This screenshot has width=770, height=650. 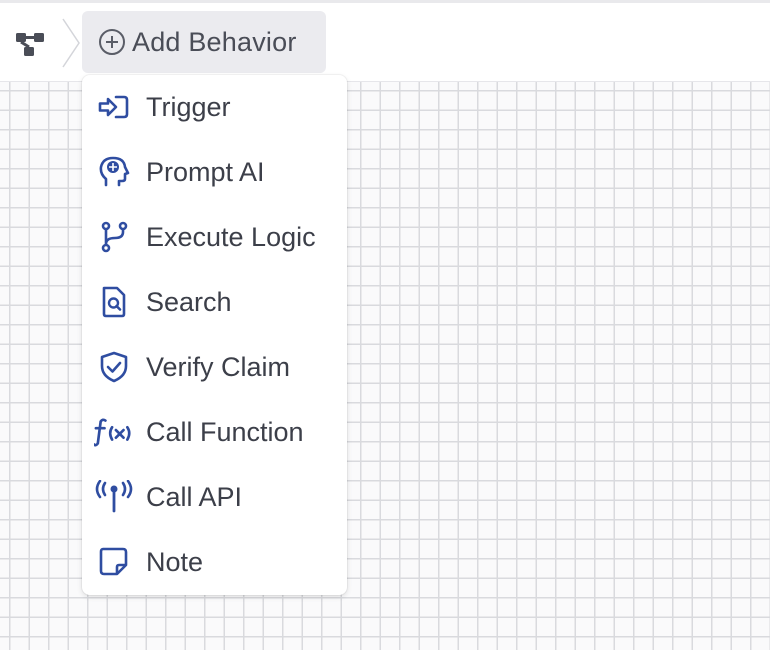 I want to click on menu-item-label: Prompt AI, so click(x=205, y=171).